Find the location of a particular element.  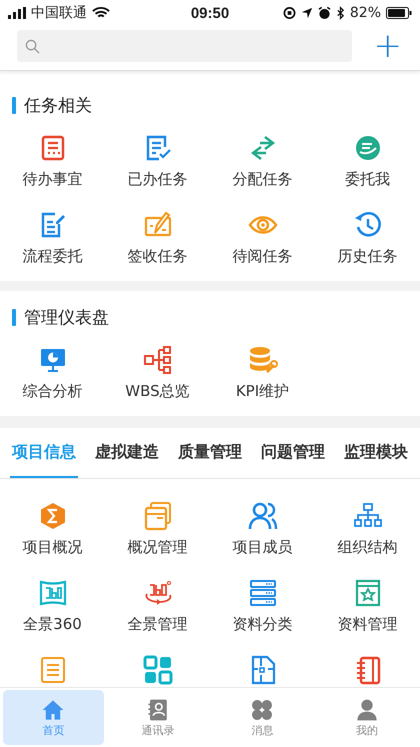

signal-icon is located at coordinates (17, 13).